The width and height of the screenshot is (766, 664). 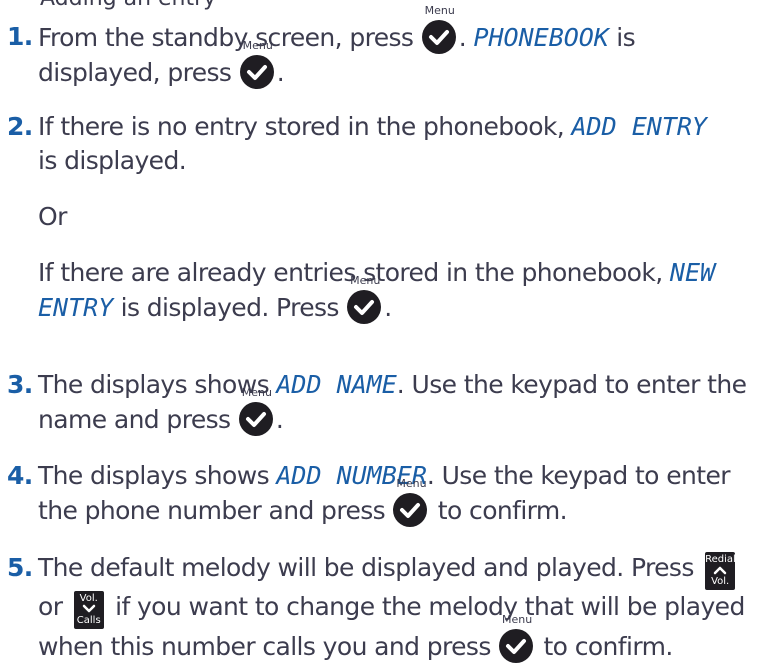 I want to click on redial-vol-up-key-icon: Redial Vol., so click(x=720, y=571).